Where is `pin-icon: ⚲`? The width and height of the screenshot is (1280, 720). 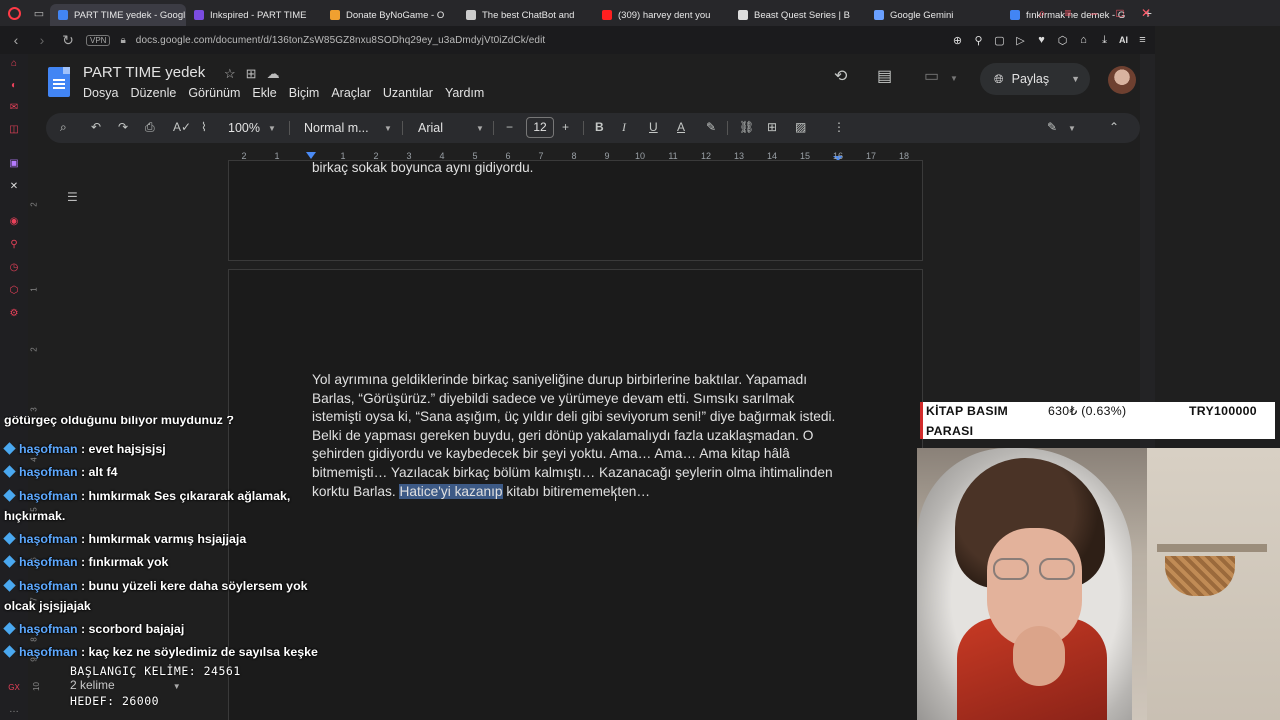 pin-icon: ⚲ is located at coordinates (978, 40).